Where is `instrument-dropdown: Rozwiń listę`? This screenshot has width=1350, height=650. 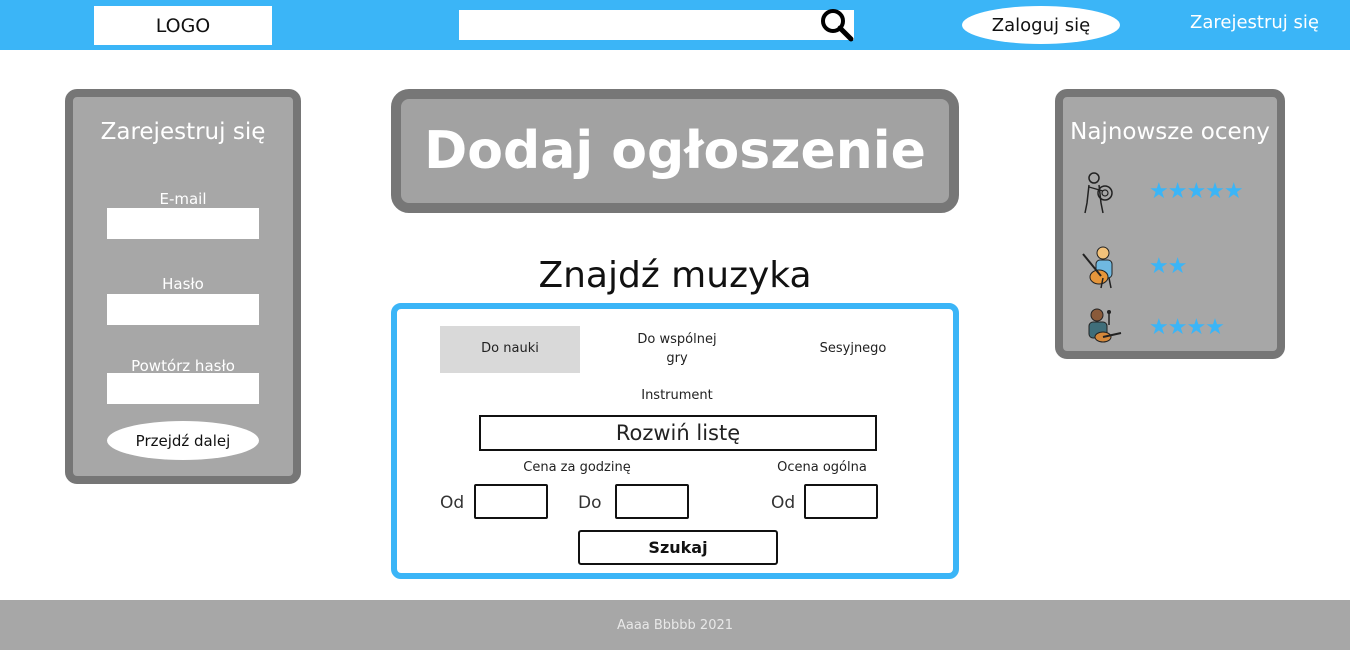
instrument-dropdown: Rozwiń listę is located at coordinates (678, 433).